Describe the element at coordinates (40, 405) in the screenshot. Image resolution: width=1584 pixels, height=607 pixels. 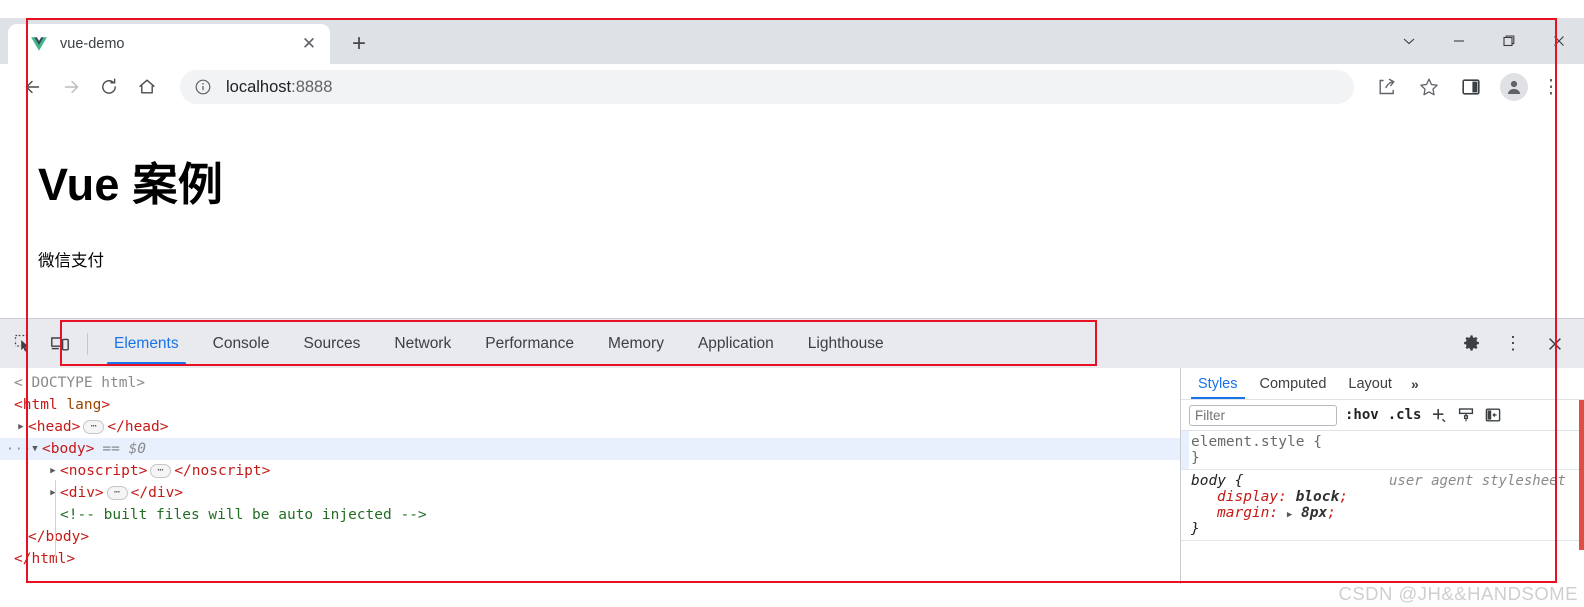
I see `html-tag-name: html` at that location.